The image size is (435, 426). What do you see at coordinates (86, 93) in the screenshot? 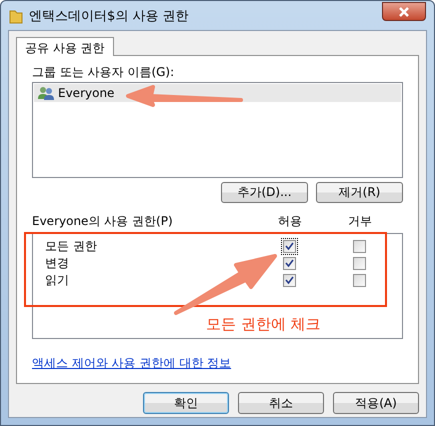
I see `user-name: Everyone` at bounding box center [86, 93].